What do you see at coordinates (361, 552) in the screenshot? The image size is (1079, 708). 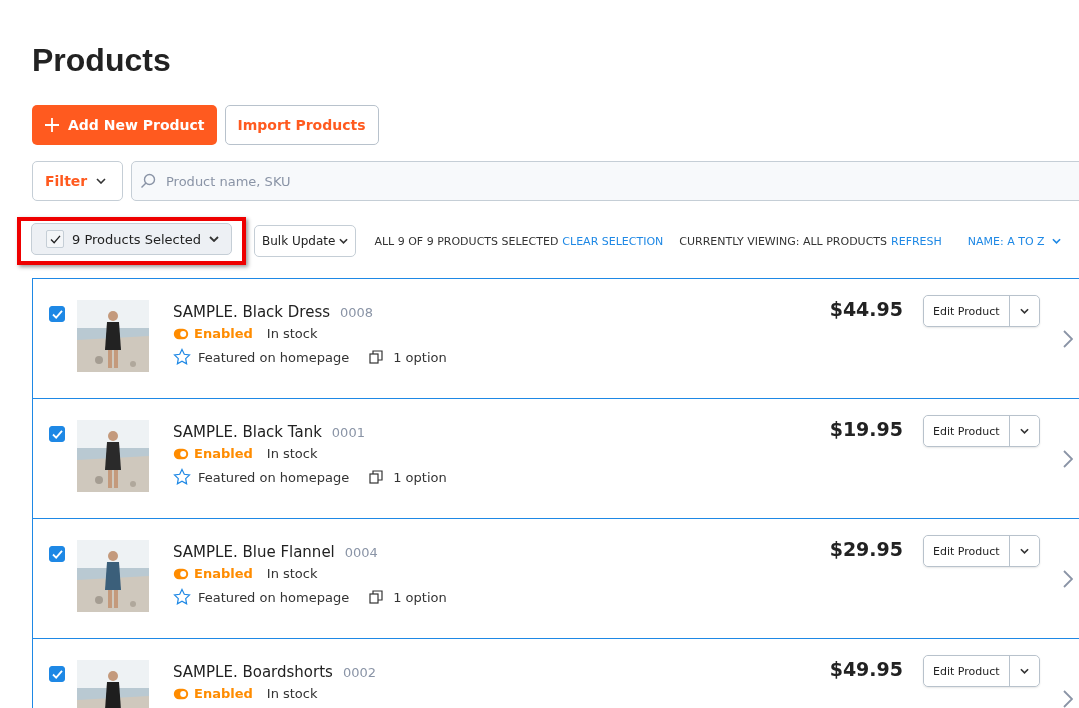 I see `product-sku: 0004` at bounding box center [361, 552].